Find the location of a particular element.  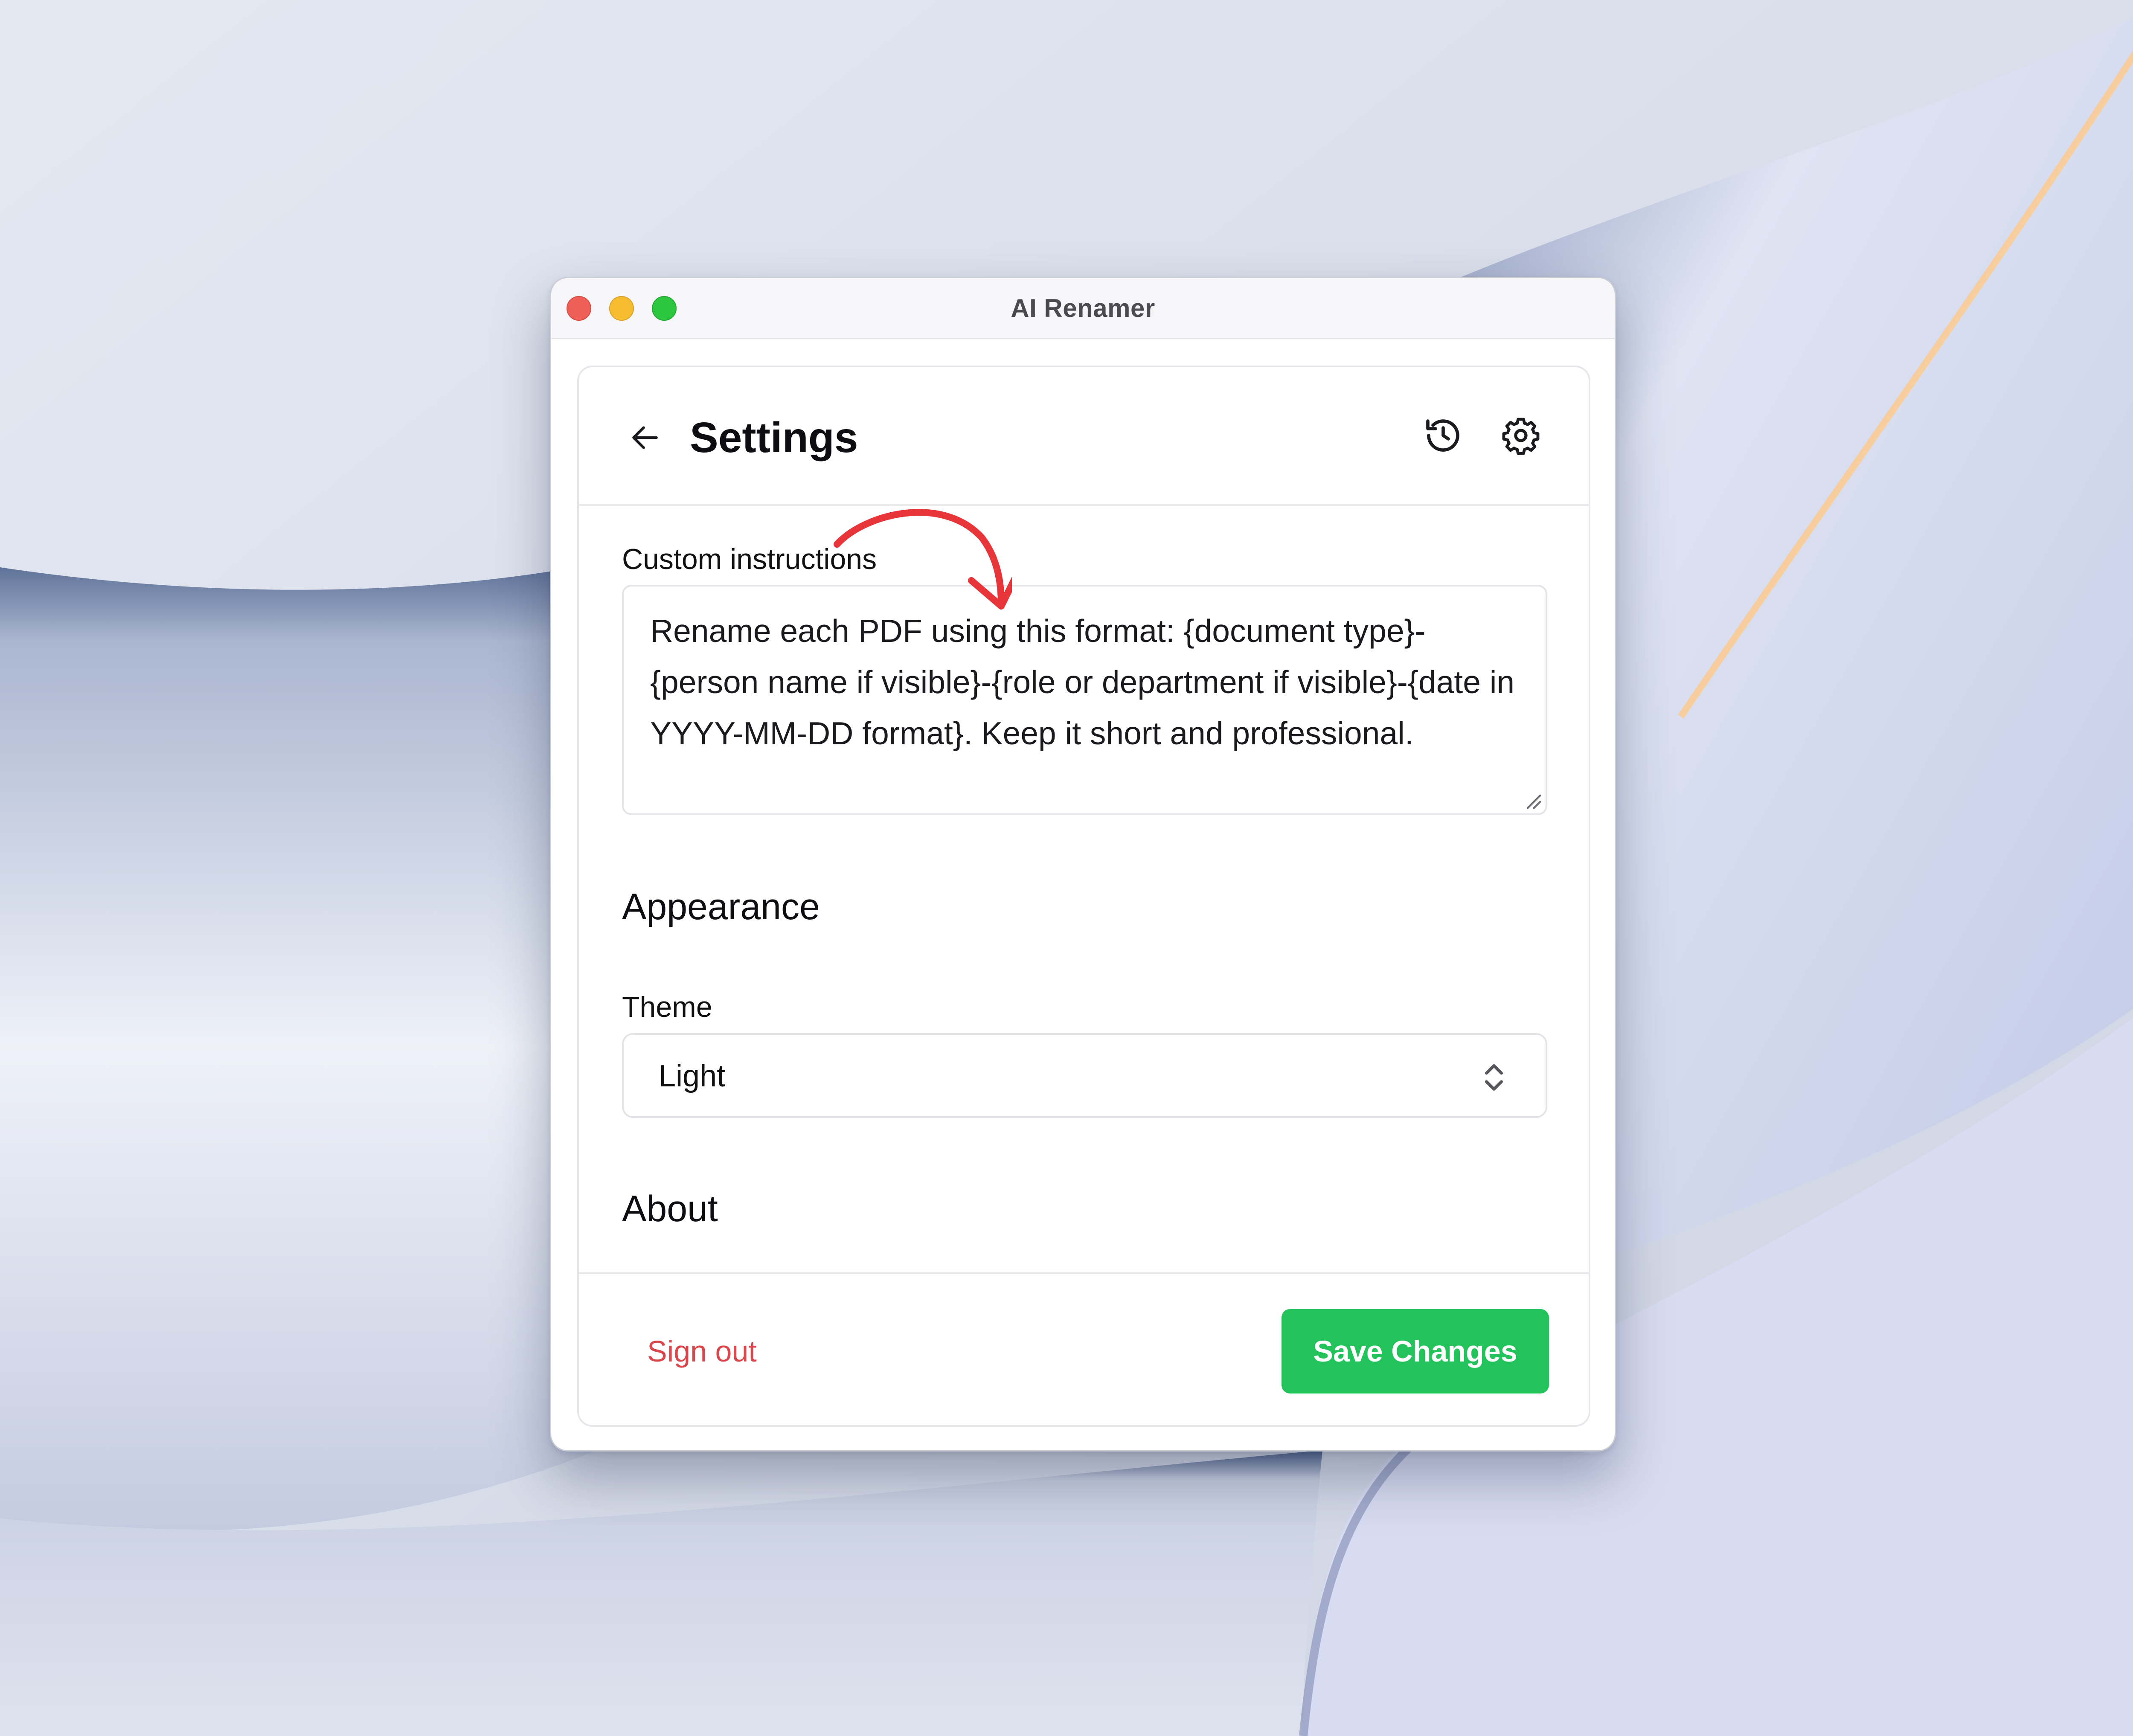

history-icon is located at coordinates (1443, 435).